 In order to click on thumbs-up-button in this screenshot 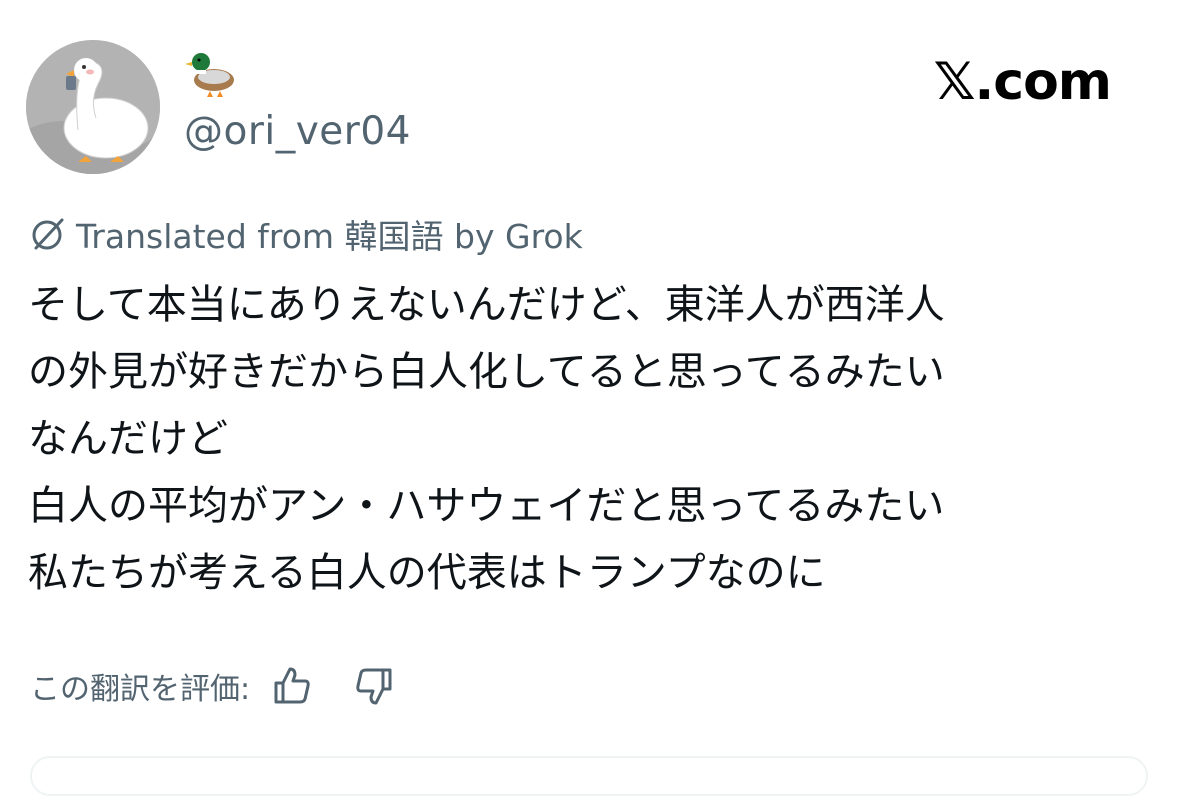, I will do `click(292, 686)`.